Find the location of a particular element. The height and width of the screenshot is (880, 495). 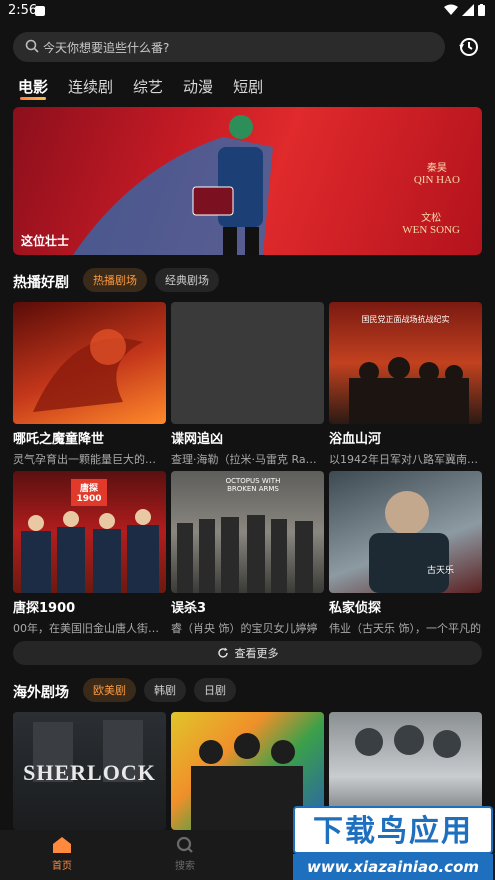

chip-japanese: 日剧 is located at coordinates (215, 690).